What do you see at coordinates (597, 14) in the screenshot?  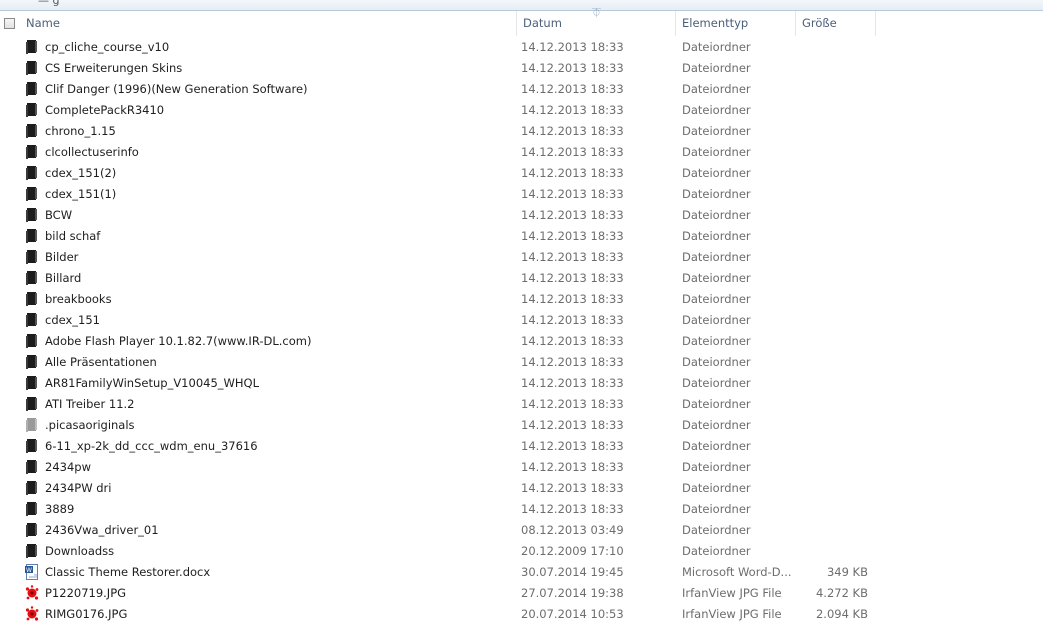 I see `sort-indicator-icon: ⏁` at bounding box center [597, 14].